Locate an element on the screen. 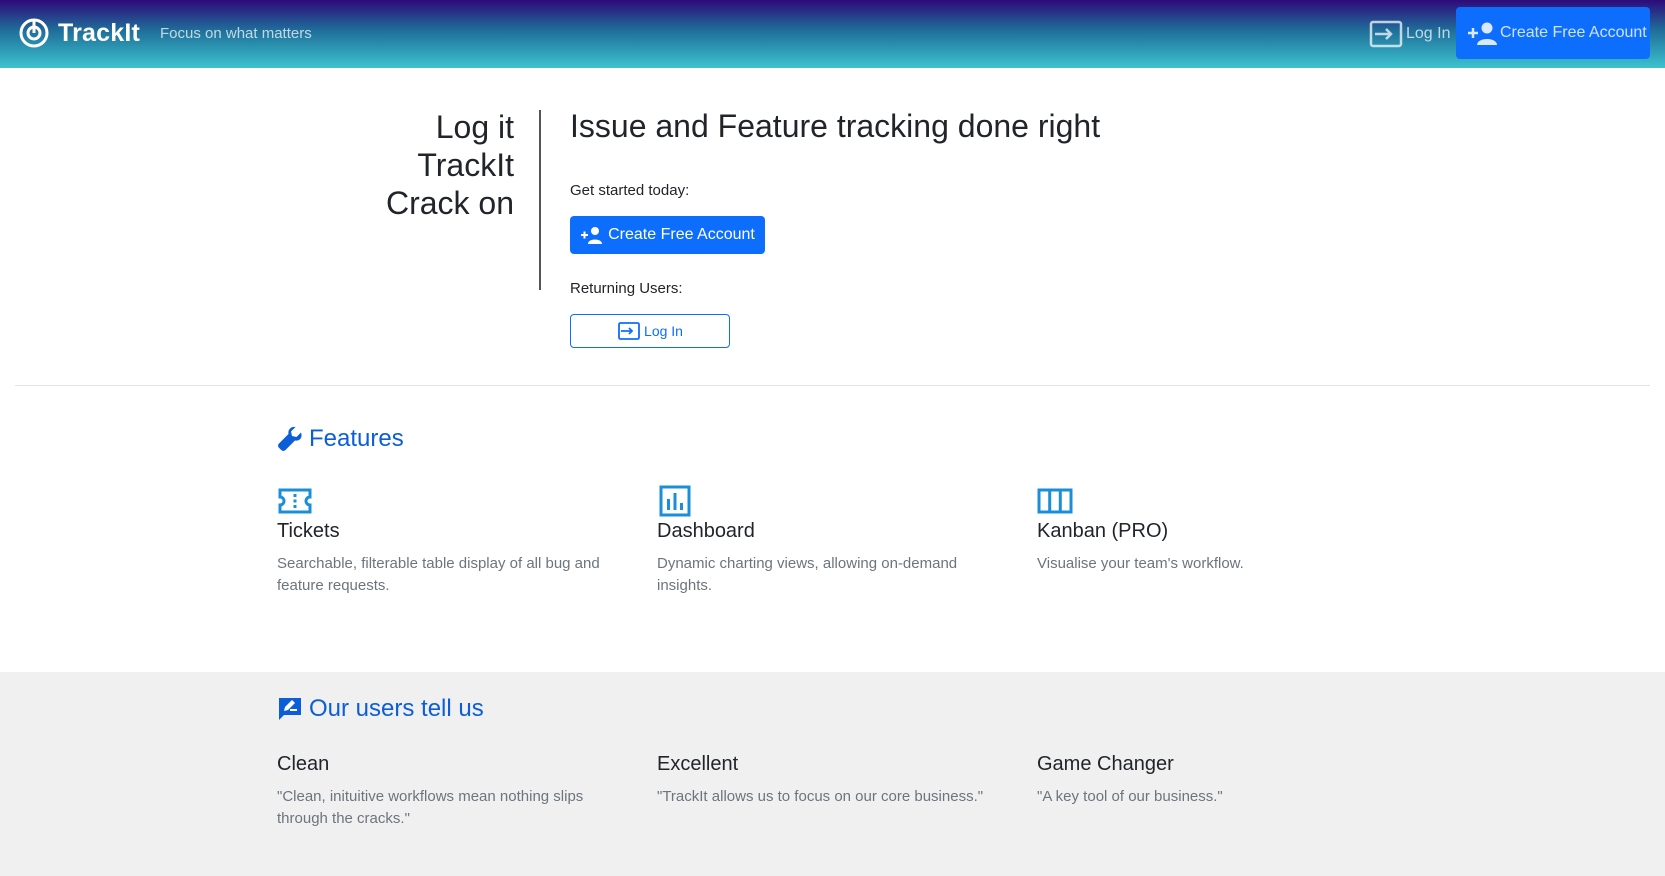 Image resolution: width=1665 pixels, height=876 pixels. rate-review-icon is located at coordinates (290, 709).